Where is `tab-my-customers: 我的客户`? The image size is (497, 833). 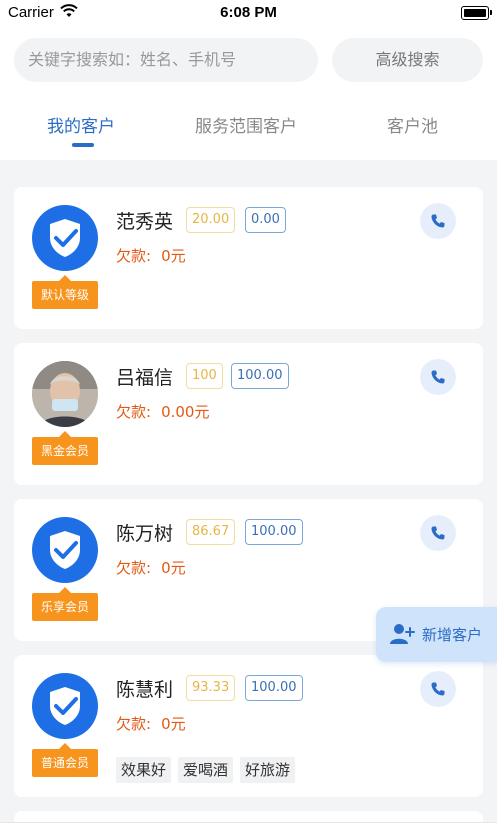 tab-my-customers: 我的客户 is located at coordinates (81, 124).